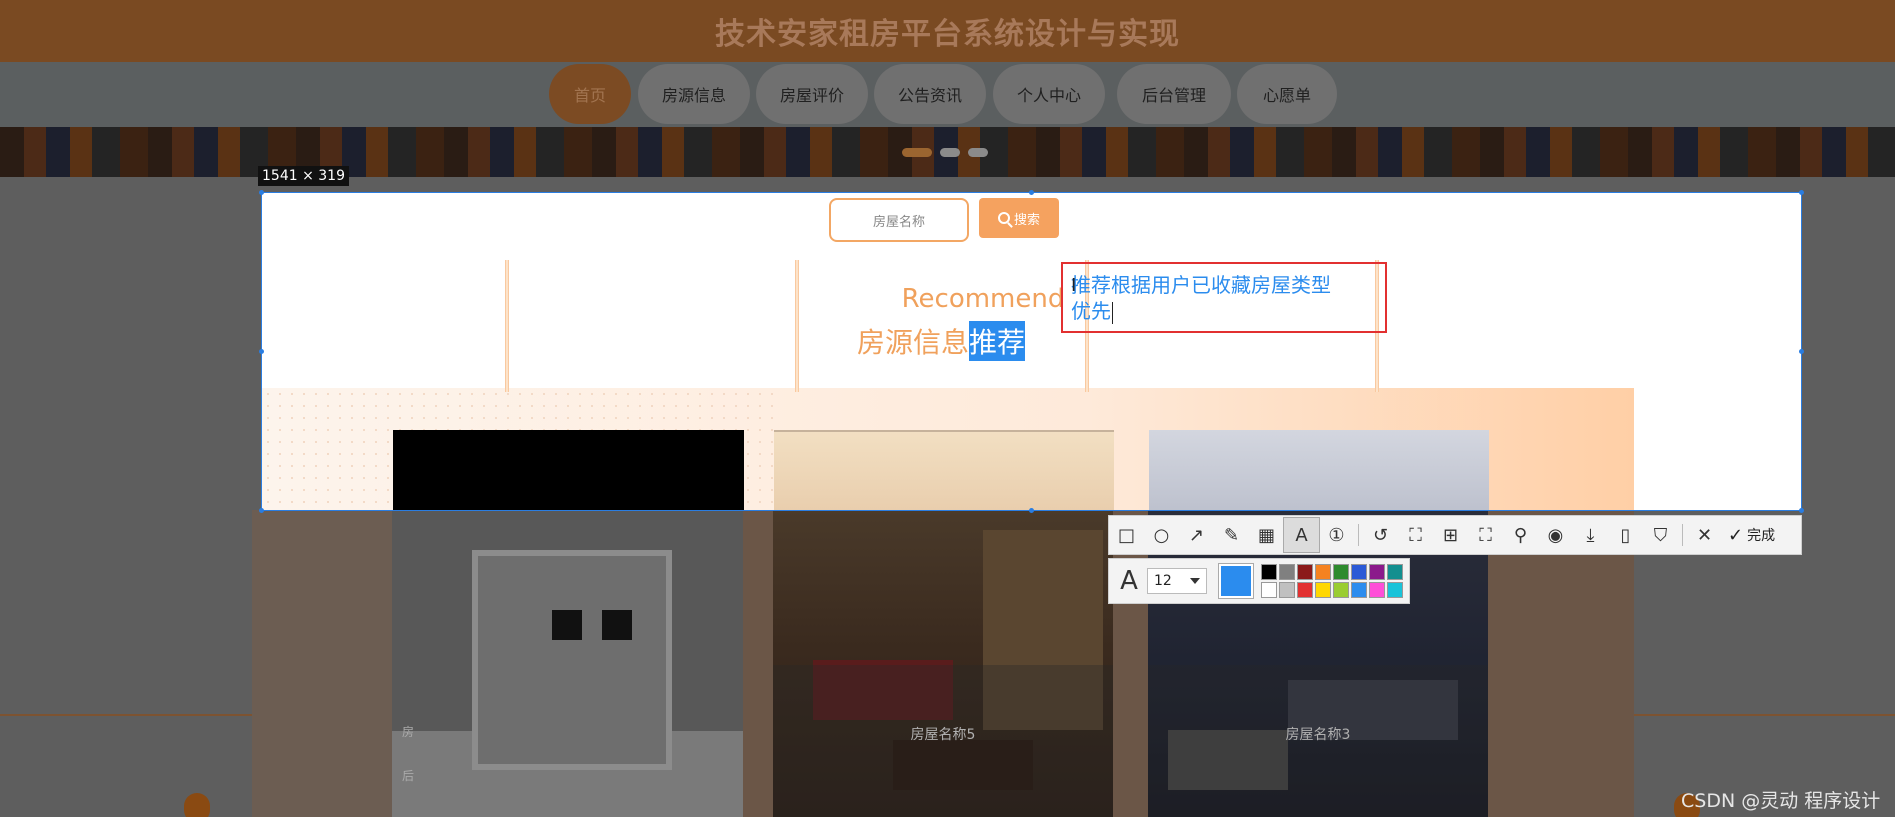 The width and height of the screenshot is (1895, 817). I want to click on decorative-line, so click(507, 326).